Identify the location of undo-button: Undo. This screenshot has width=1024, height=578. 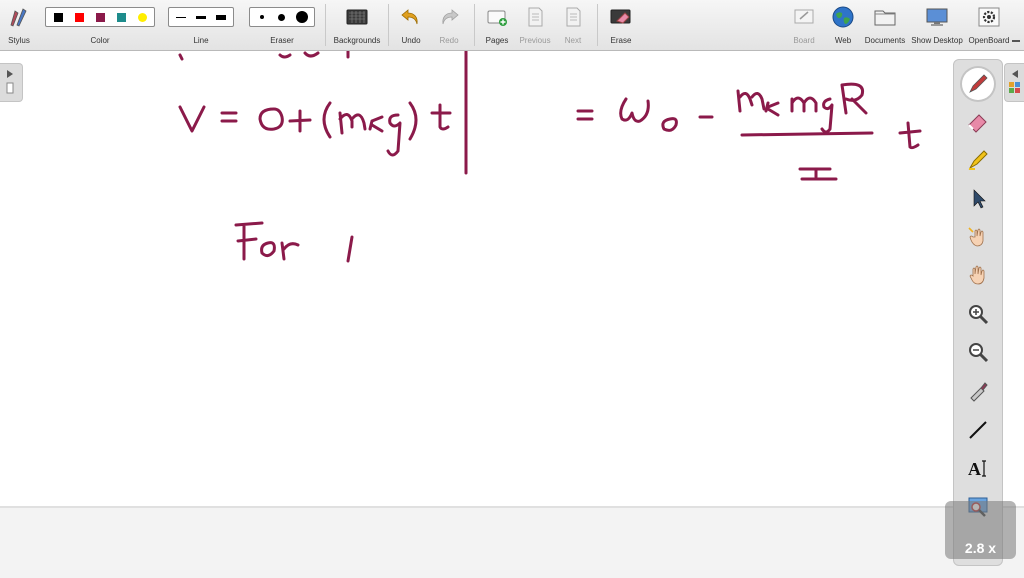
(411, 25).